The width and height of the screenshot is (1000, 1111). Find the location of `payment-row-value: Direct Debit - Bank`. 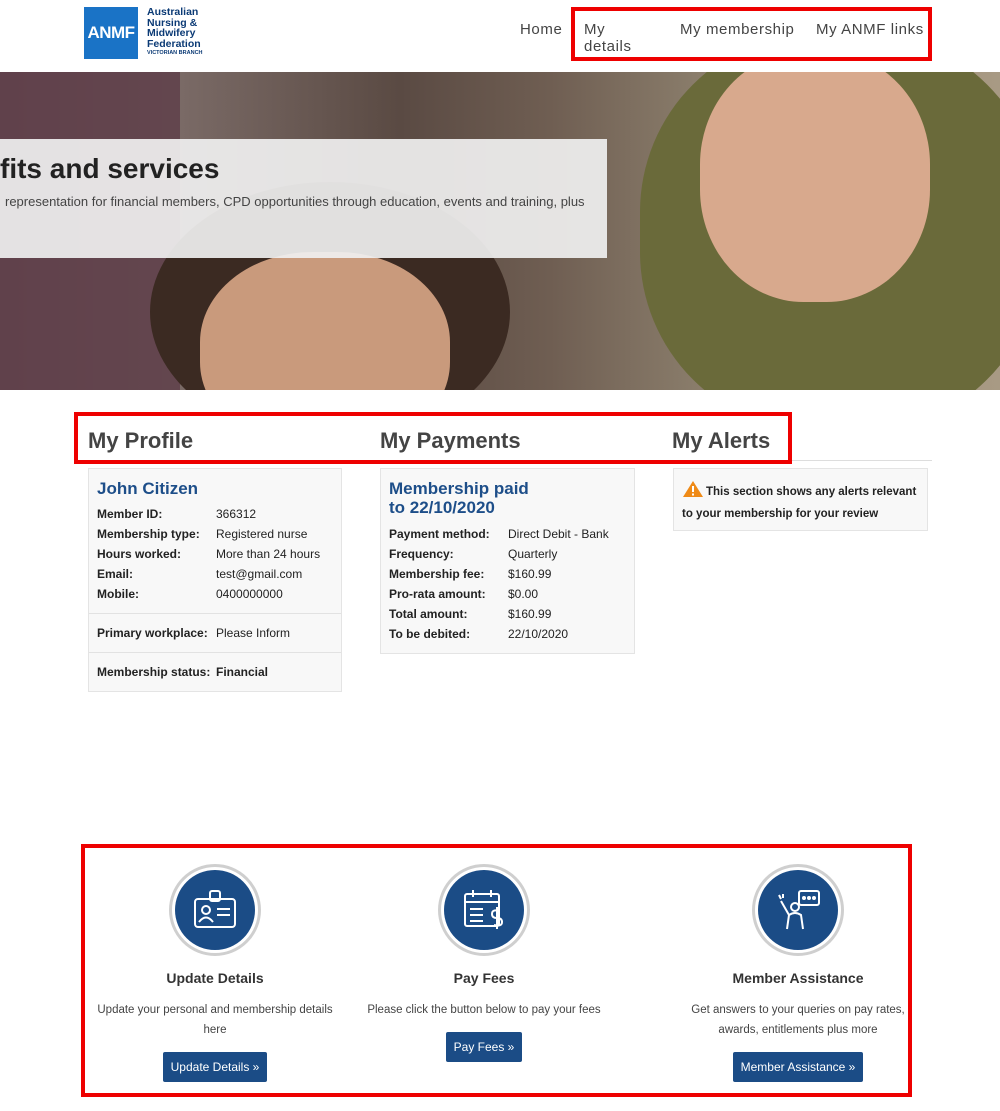

payment-row-value: Direct Debit - Bank is located at coordinates (558, 534).